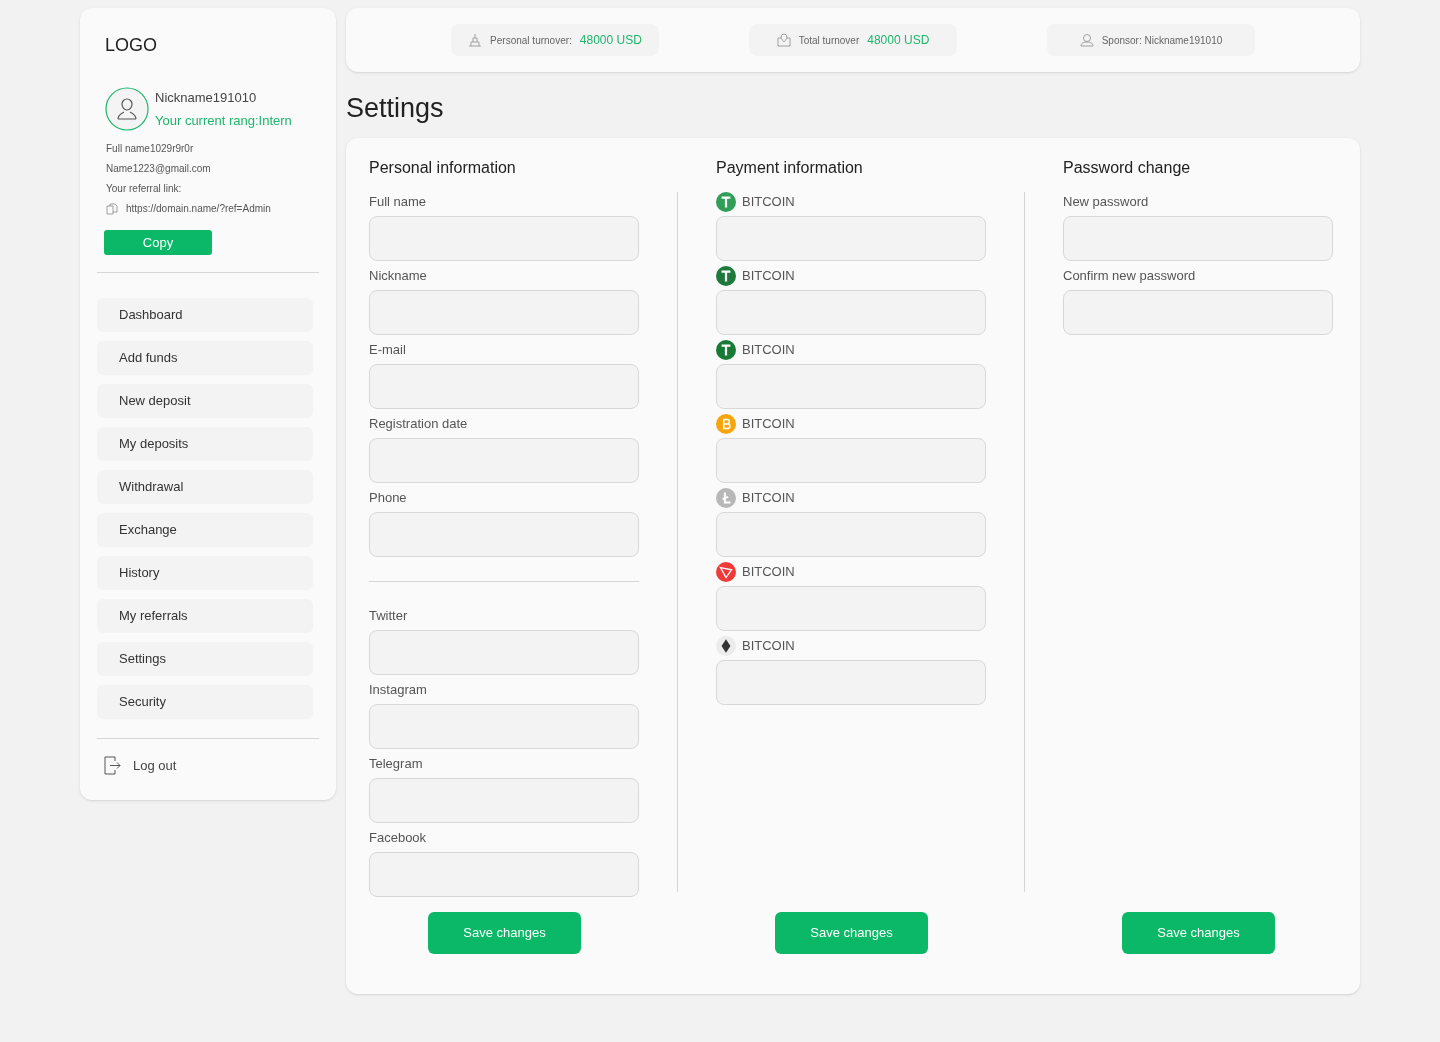 This screenshot has height=1042, width=1440. I want to click on field-label: Facebook, so click(398, 837).